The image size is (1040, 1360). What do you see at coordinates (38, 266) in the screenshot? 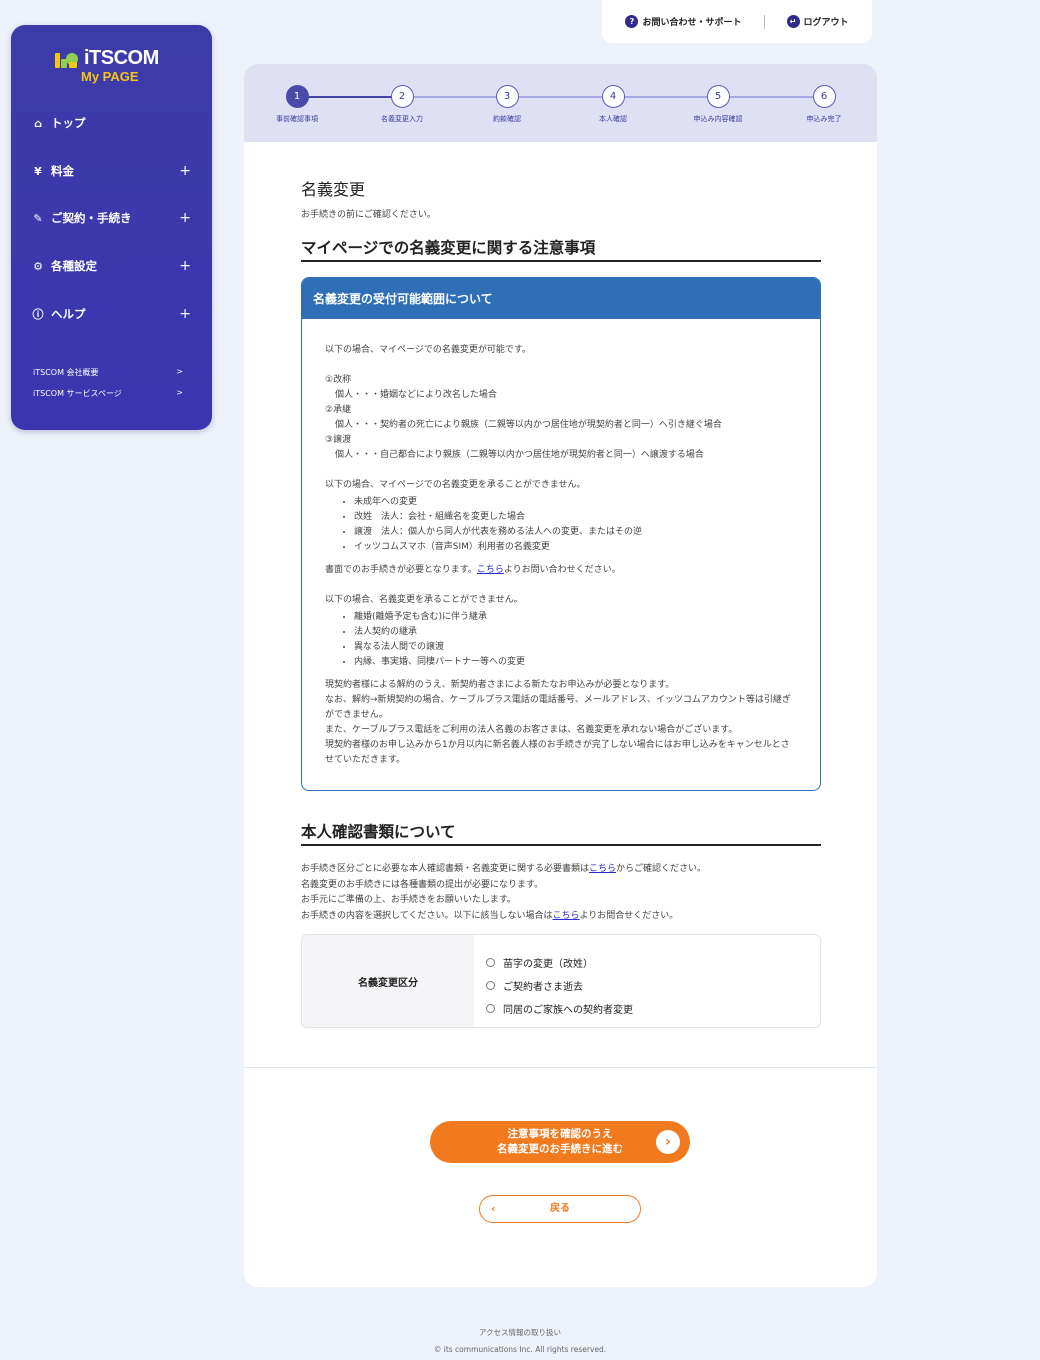
I see `gear-icon: ⚙` at bounding box center [38, 266].